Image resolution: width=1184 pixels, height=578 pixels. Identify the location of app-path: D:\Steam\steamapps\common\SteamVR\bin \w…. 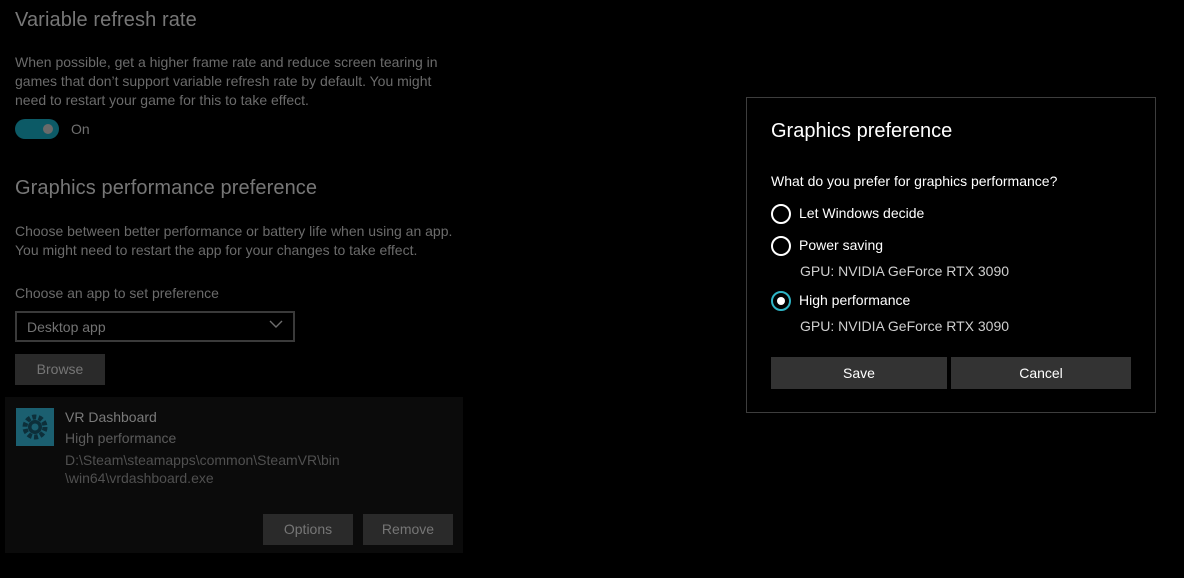
(202, 469).